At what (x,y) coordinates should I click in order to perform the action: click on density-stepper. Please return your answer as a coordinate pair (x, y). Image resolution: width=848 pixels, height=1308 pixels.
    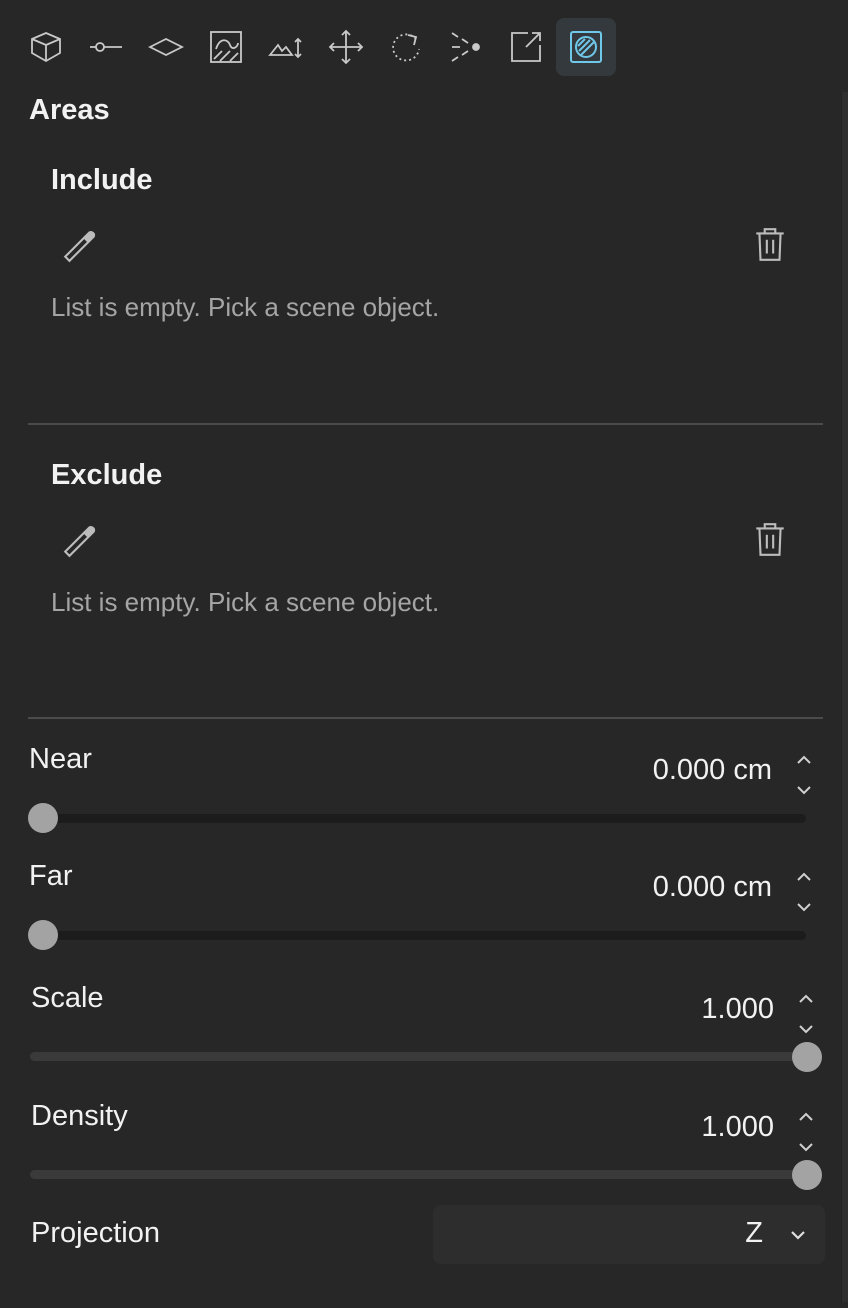
    Looking at the image, I should click on (806, 1132).